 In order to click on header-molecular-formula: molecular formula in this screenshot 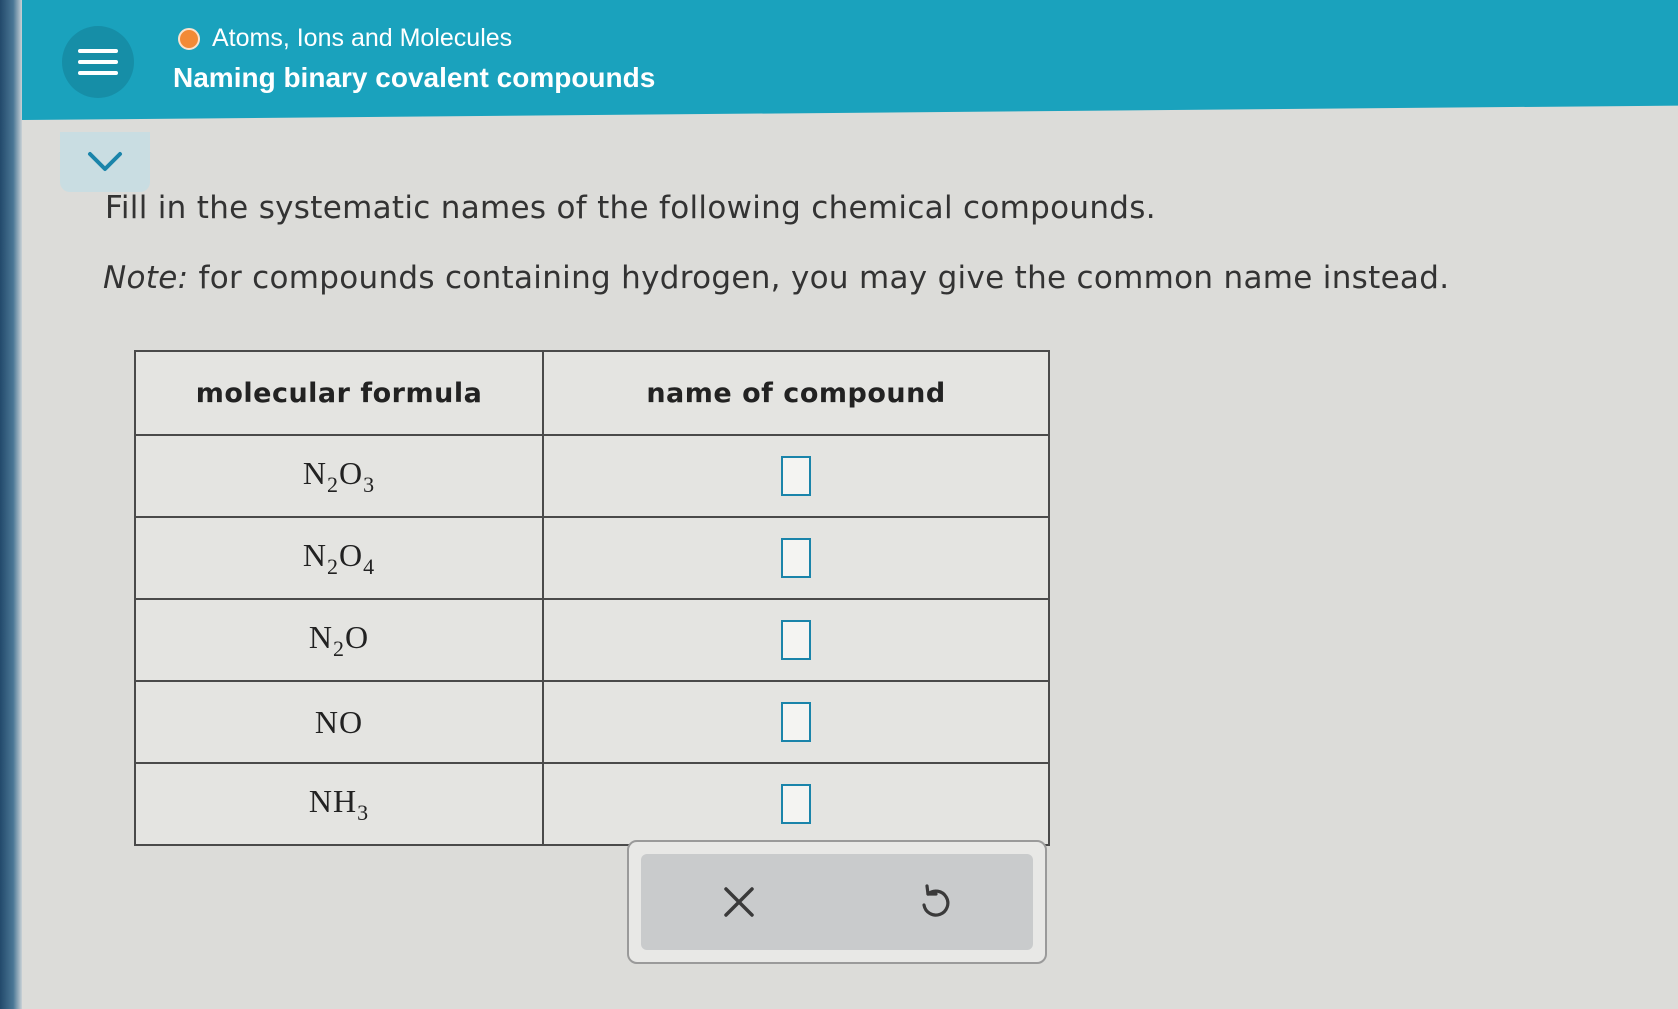, I will do `click(339, 393)`.